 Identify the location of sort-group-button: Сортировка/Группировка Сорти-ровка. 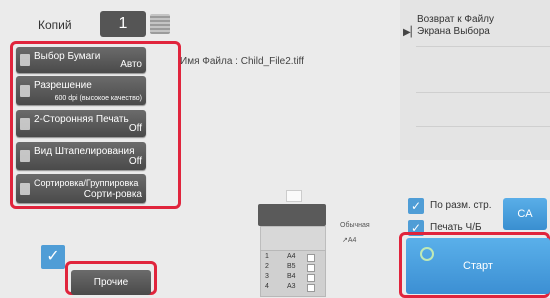
(81, 188).